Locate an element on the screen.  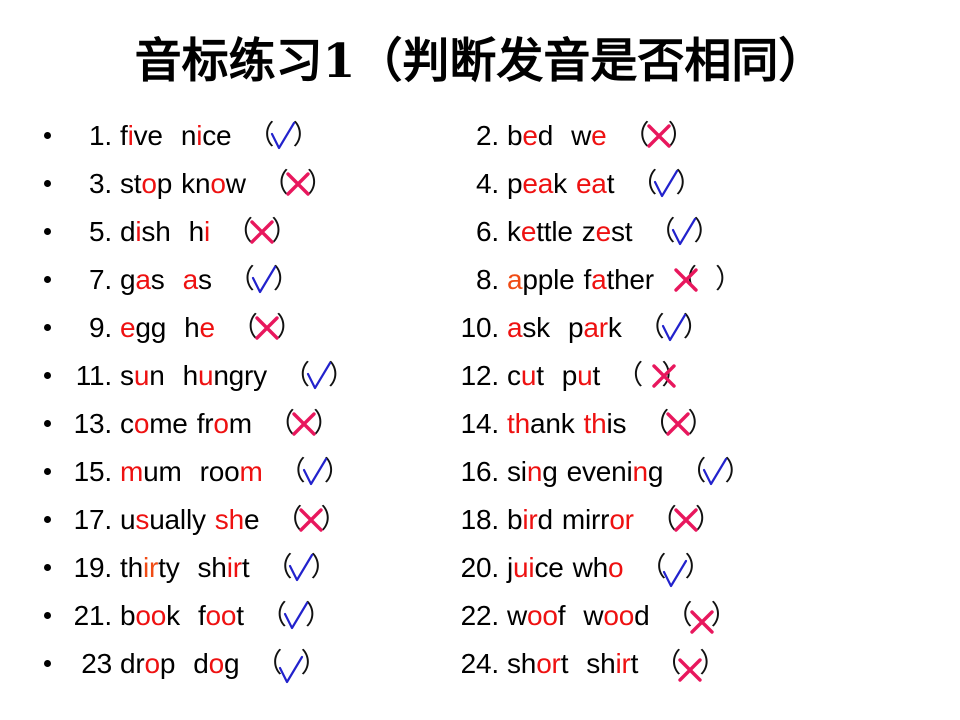
word-segment: k is located at coordinates (560, 183).